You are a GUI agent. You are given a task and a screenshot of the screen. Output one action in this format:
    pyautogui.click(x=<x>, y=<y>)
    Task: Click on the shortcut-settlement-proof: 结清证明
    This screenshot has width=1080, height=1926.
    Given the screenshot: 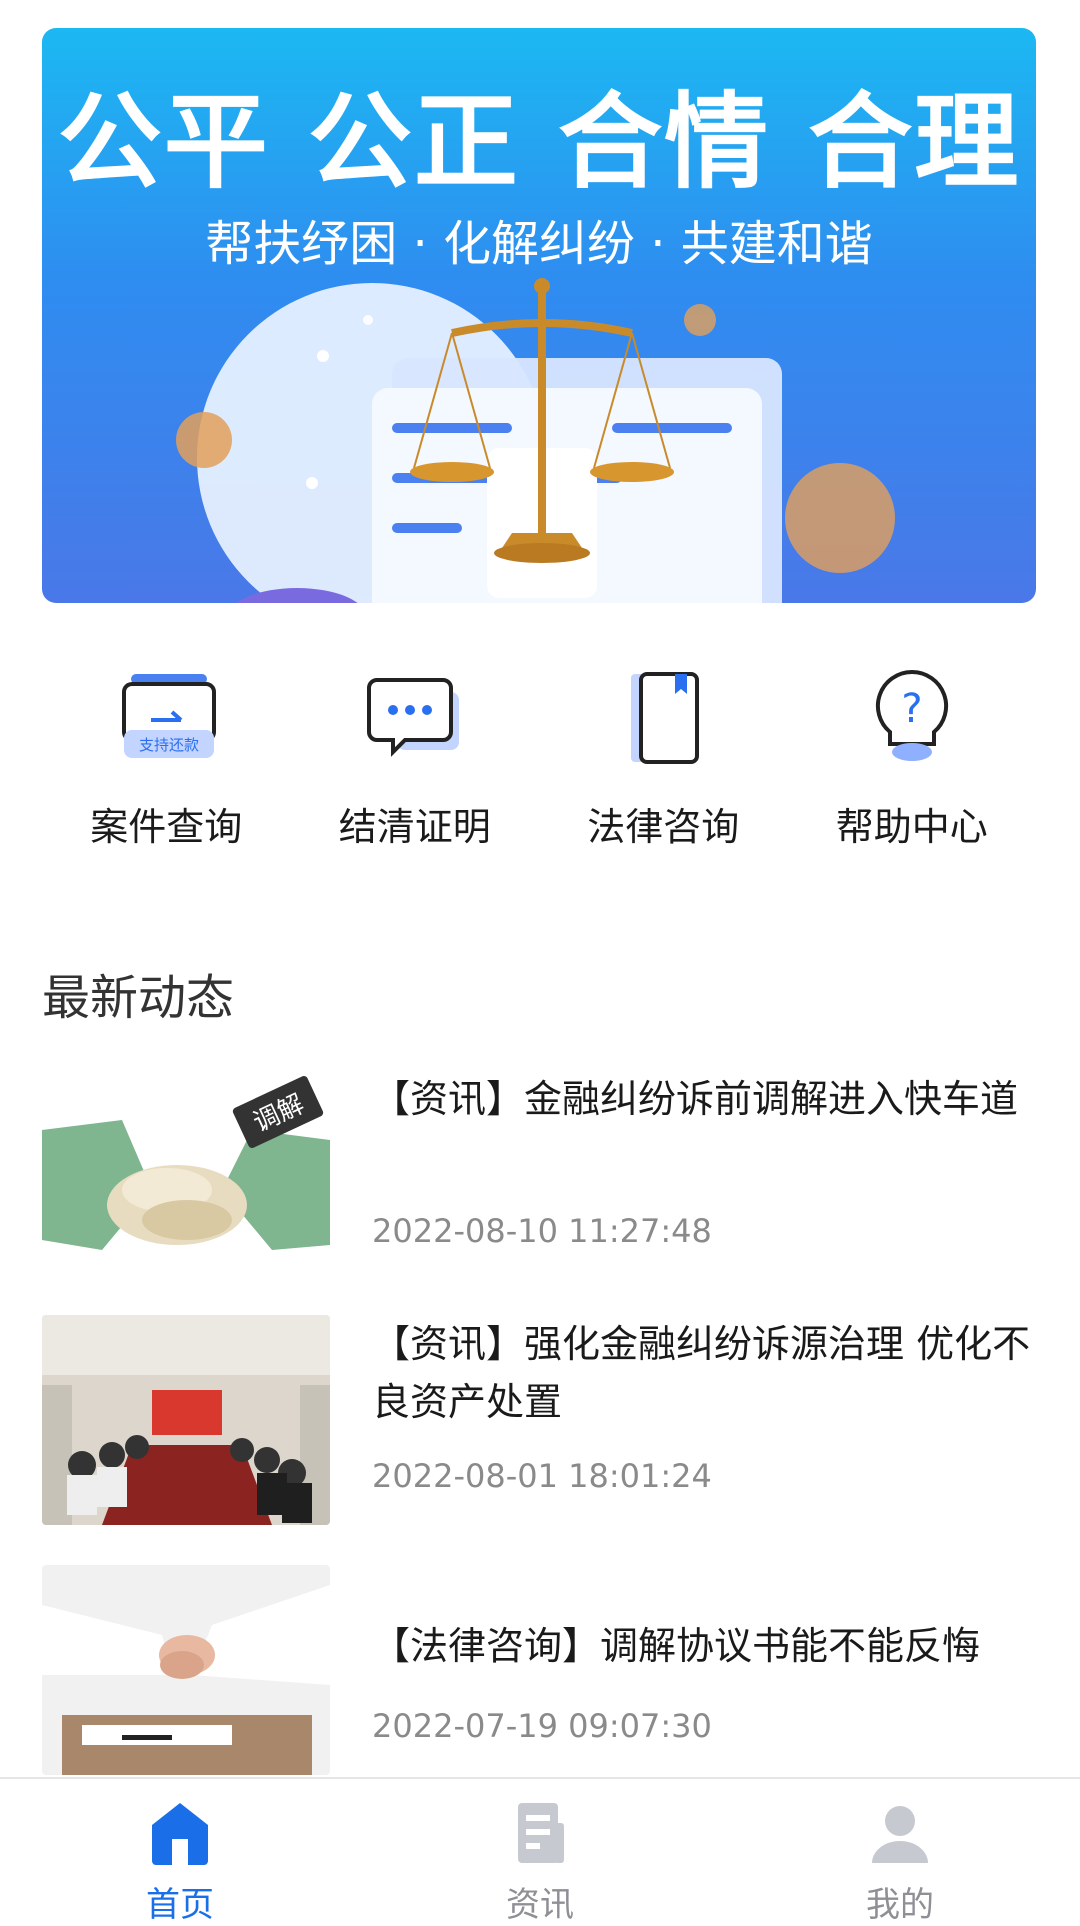 What is the action you would take?
    pyautogui.click(x=415, y=755)
    